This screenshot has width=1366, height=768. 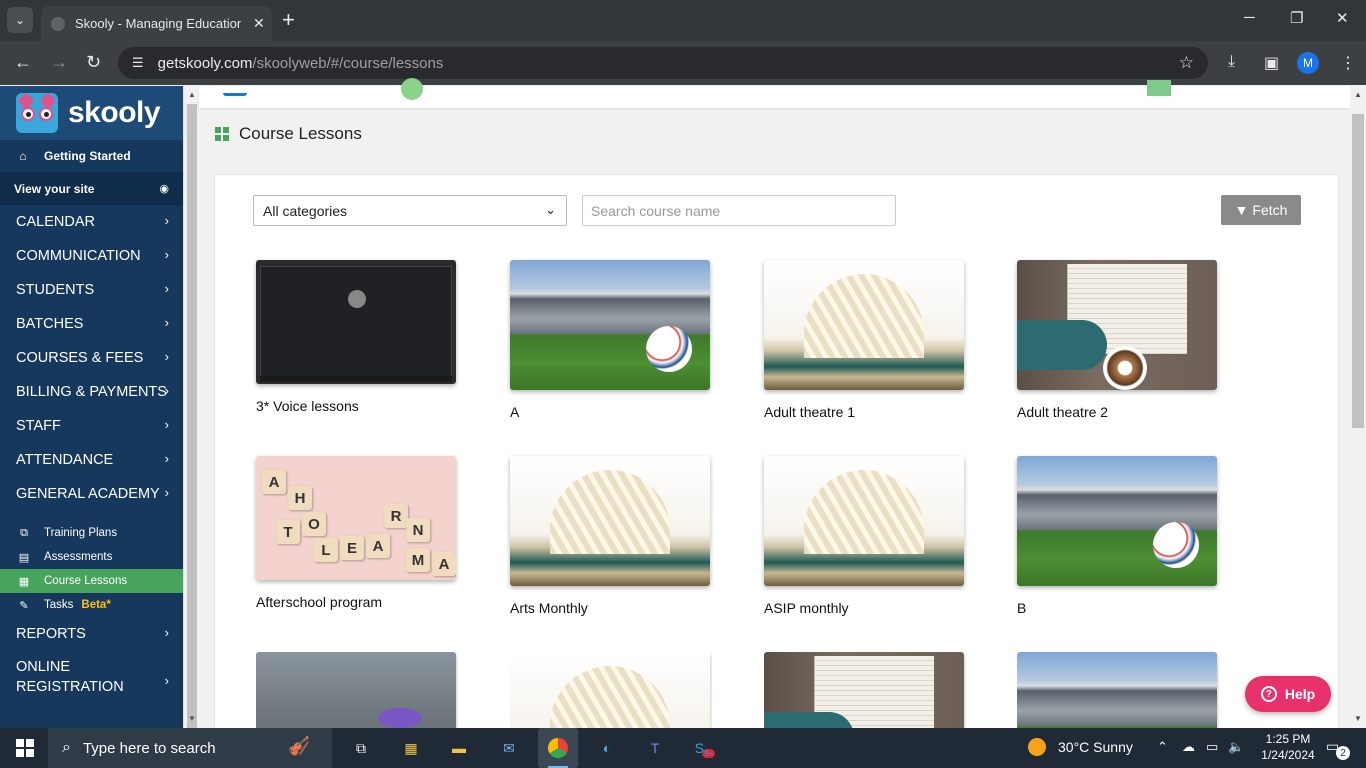 I want to click on volume-icon: 🔈, so click(x=1236, y=747).